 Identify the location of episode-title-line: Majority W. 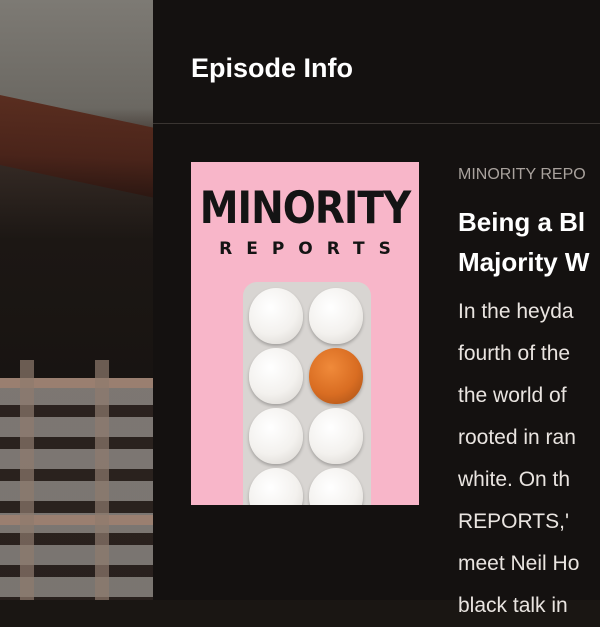
(524, 262).